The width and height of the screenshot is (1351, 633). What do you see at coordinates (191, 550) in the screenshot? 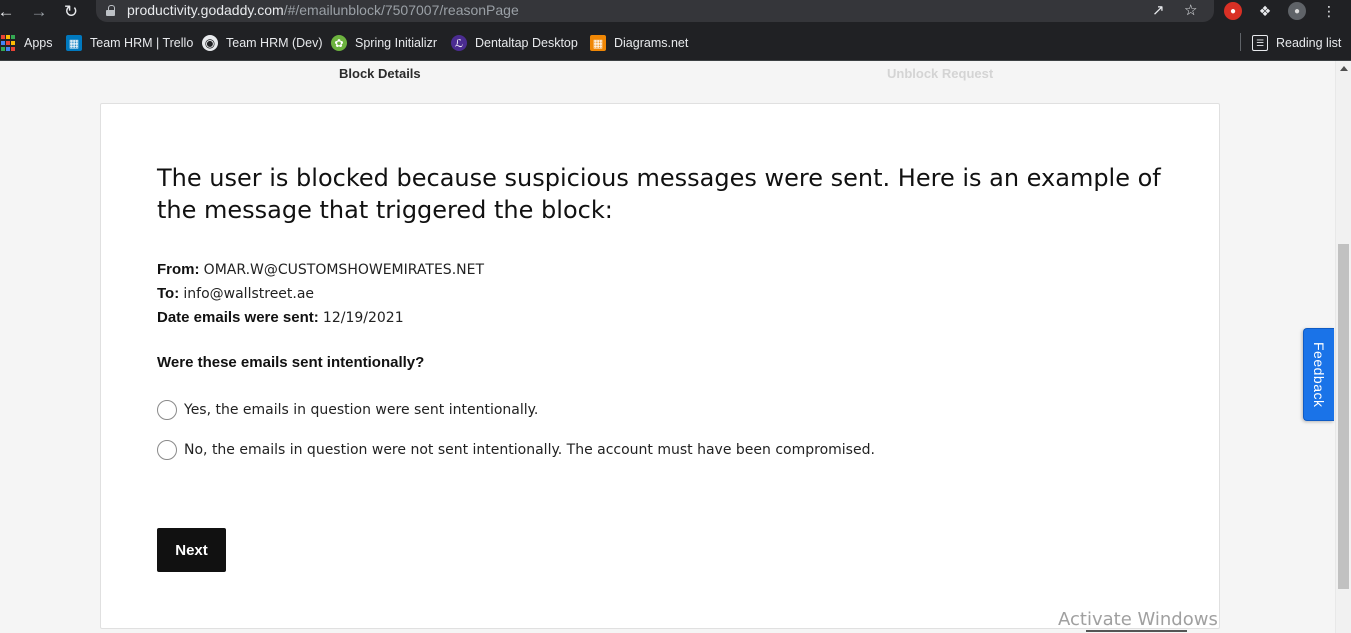
I see `next-button: Next` at bounding box center [191, 550].